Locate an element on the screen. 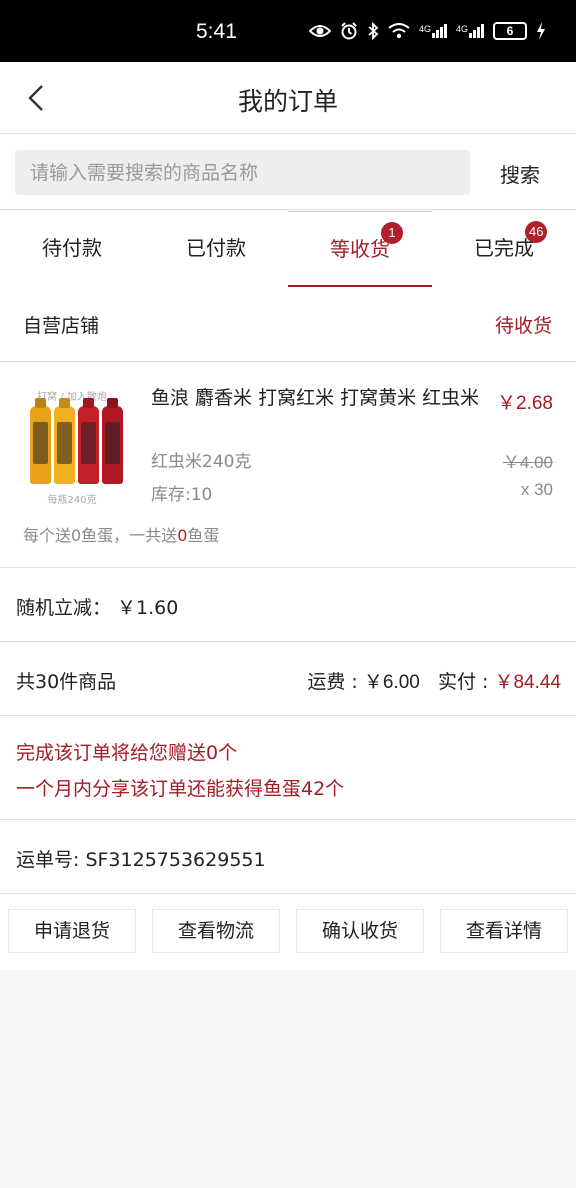  tab-awaiting-receipt: 等收货 1 is located at coordinates (360, 249).